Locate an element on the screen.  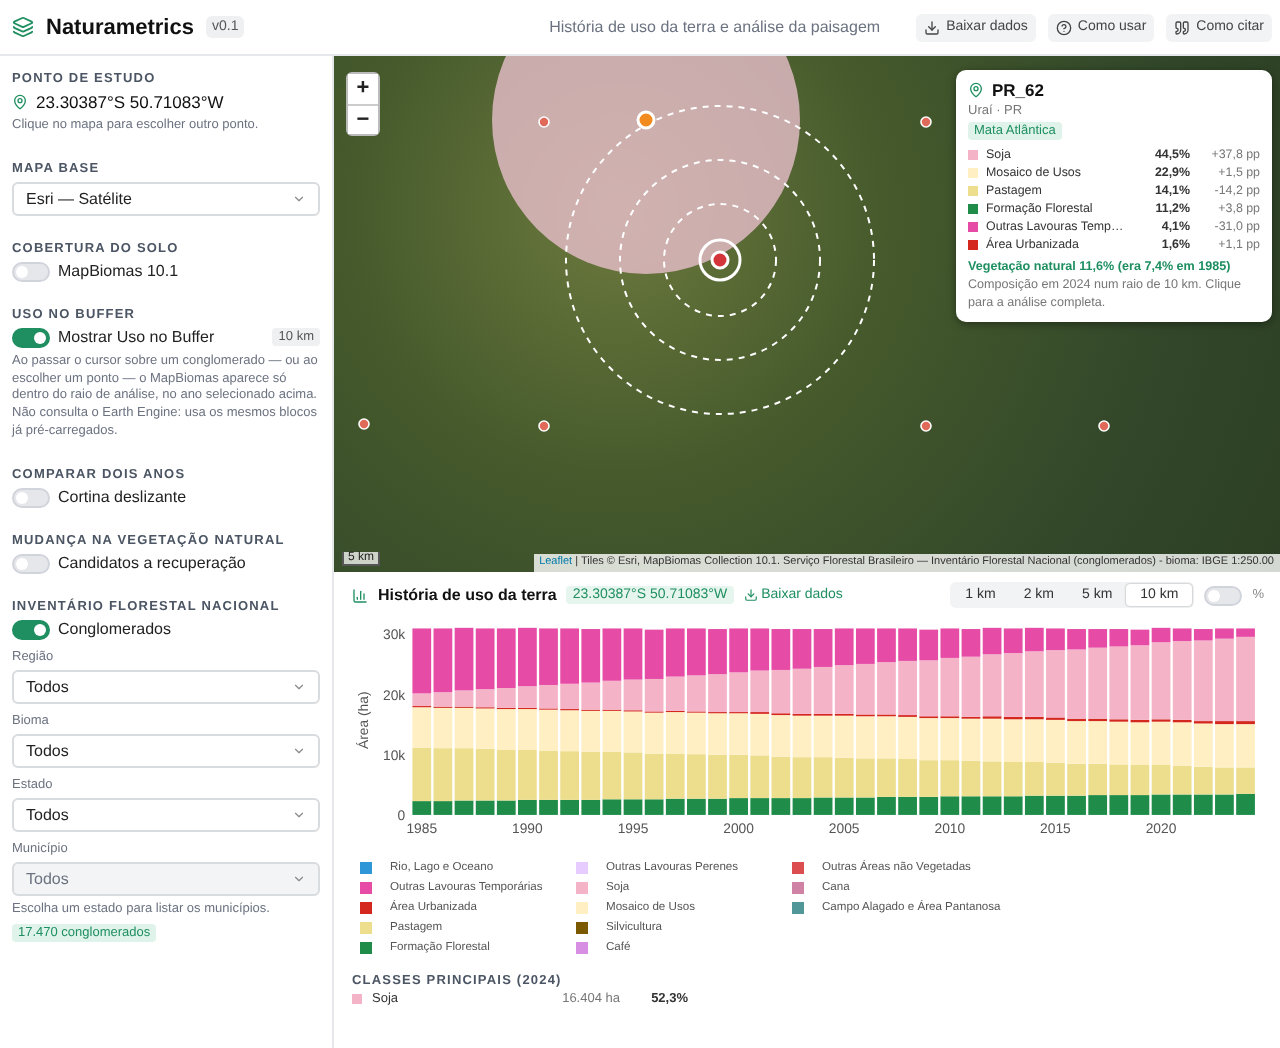
toggle-label: Candidatos a recuperação is located at coordinates (152, 563).